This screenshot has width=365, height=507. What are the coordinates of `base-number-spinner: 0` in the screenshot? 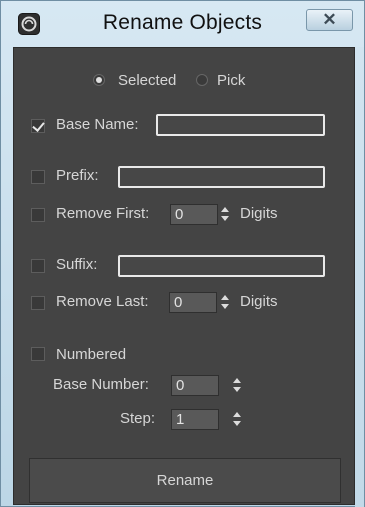 It's located at (195, 385).